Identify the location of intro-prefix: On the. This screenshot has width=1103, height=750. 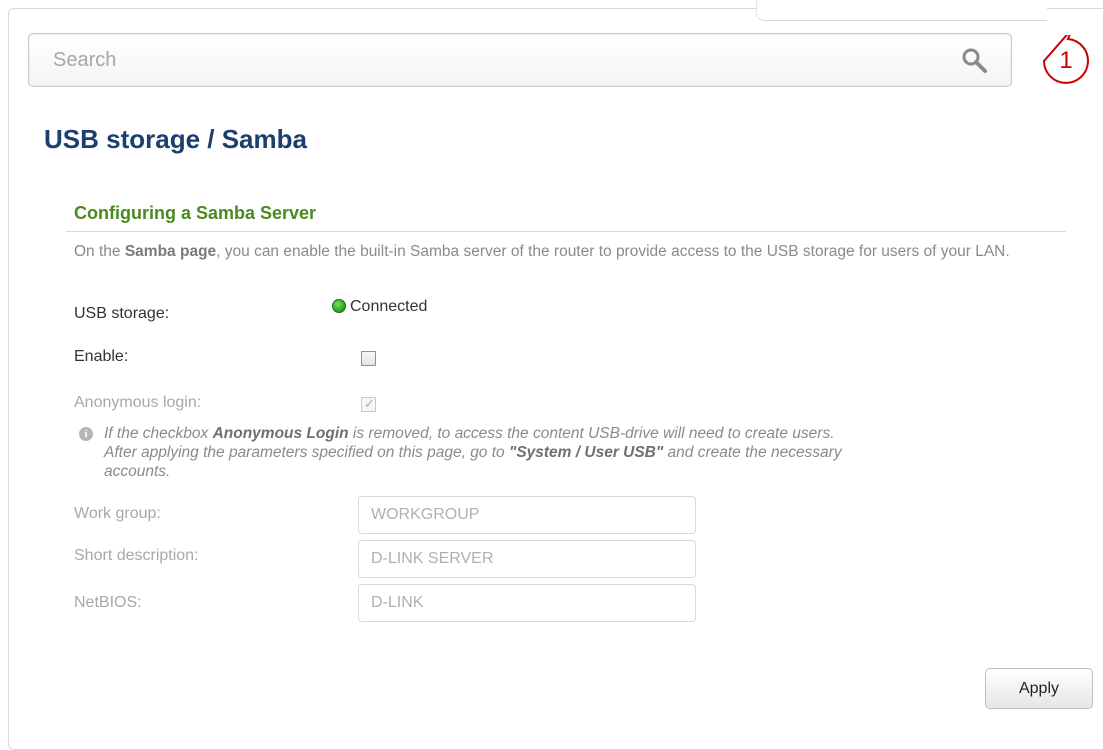
(99, 251).